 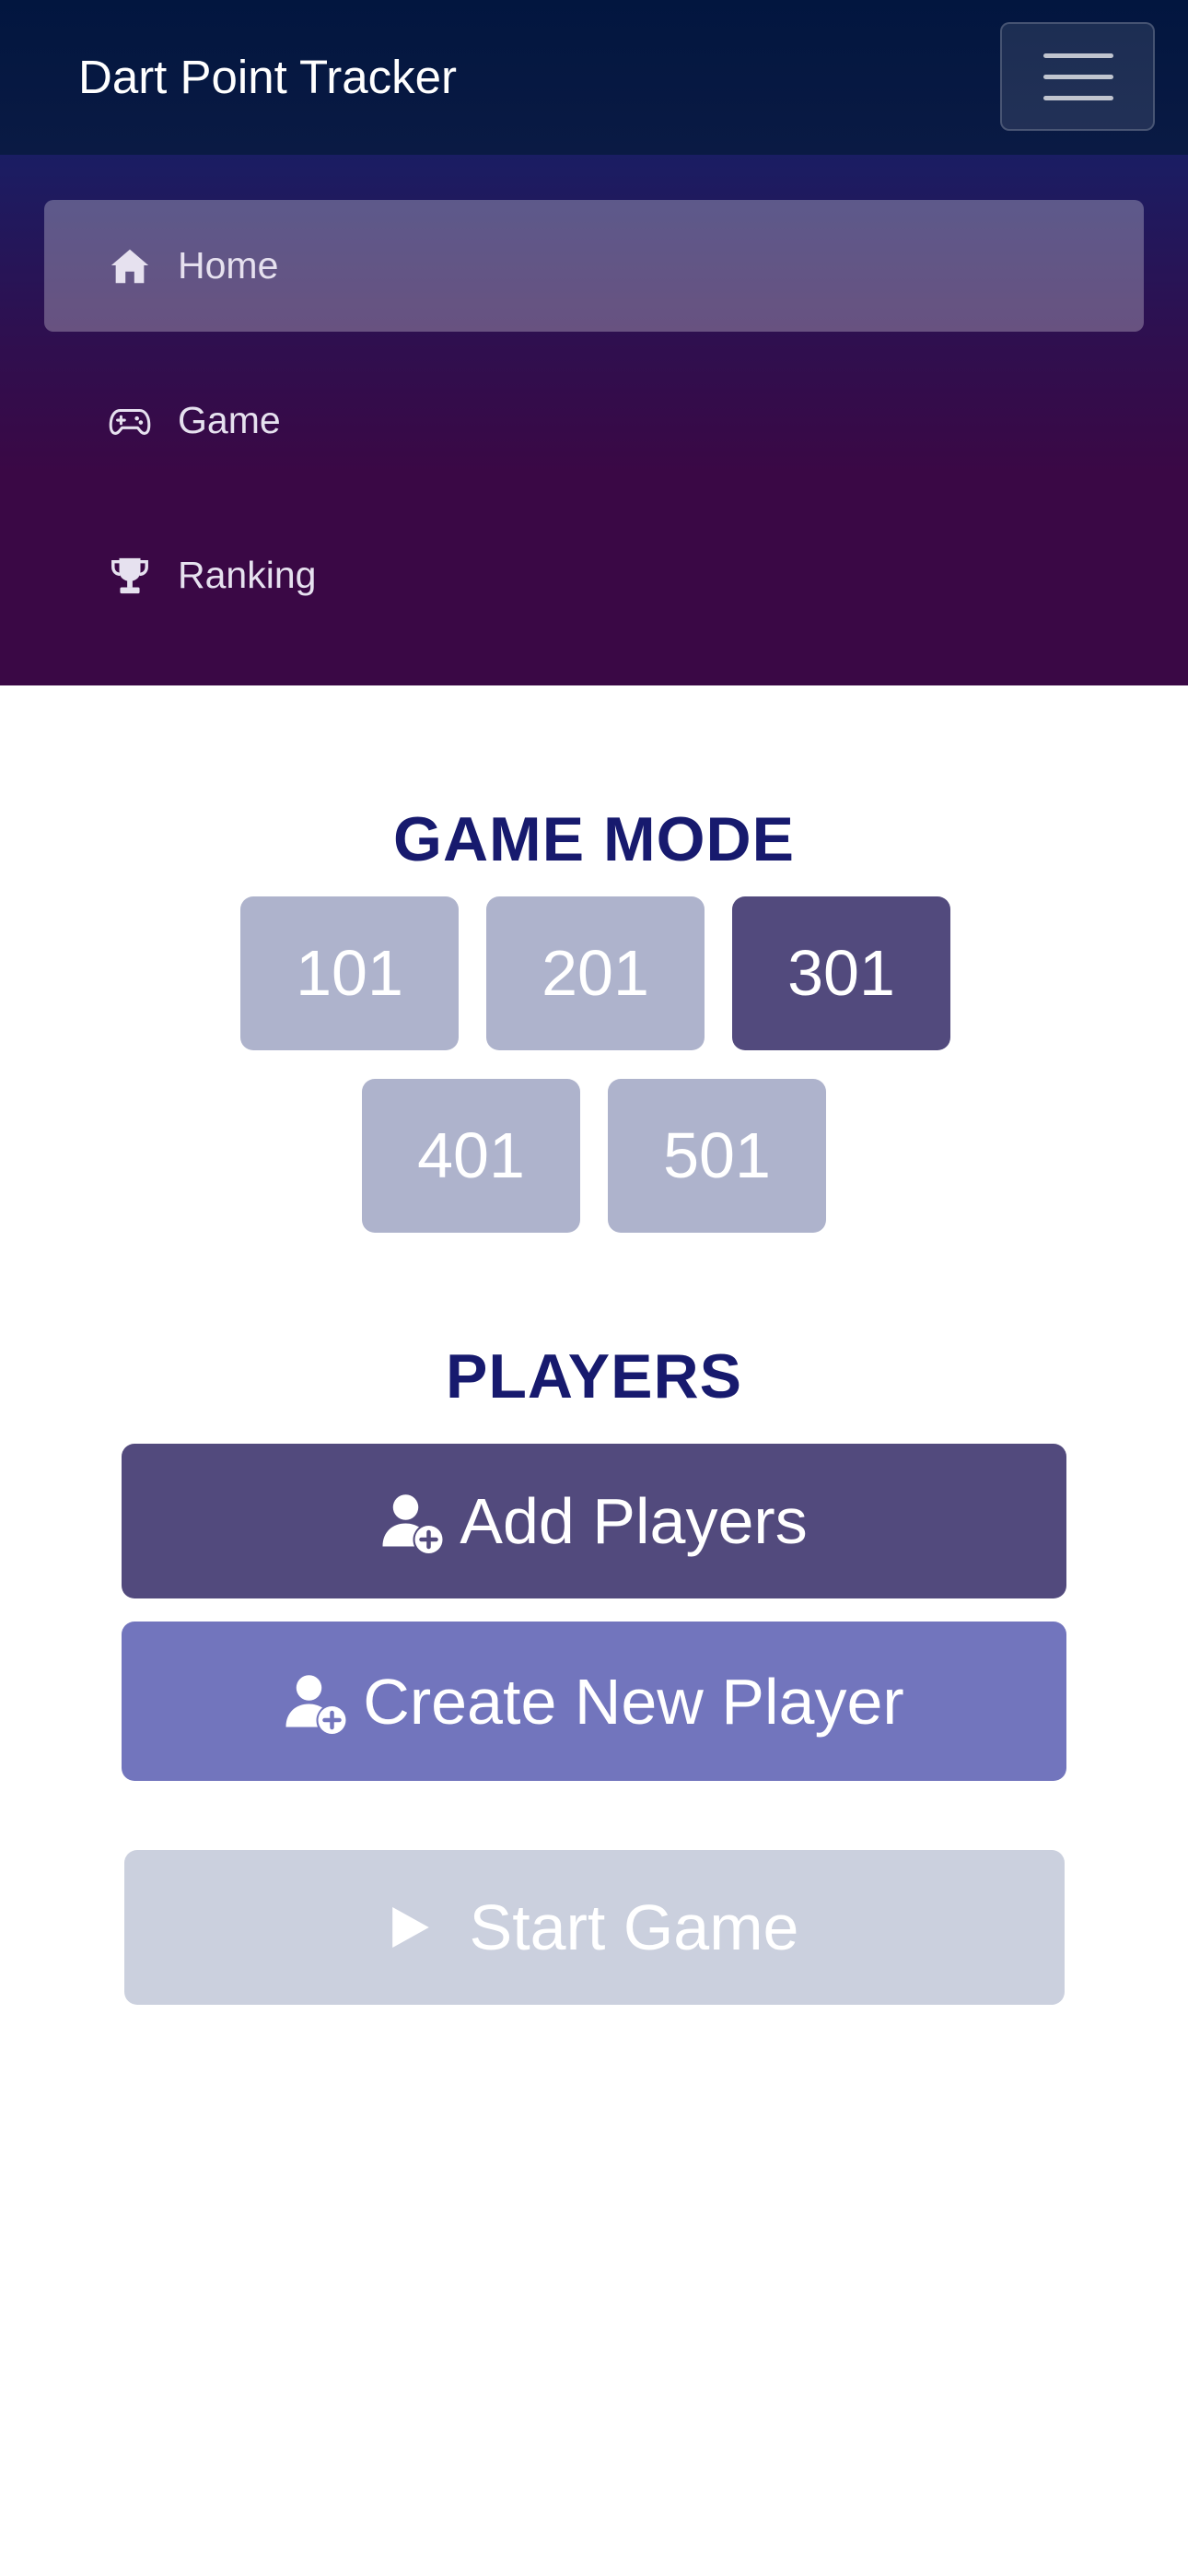 What do you see at coordinates (634, 1927) in the screenshot?
I see `start-game-label: Start Game` at bounding box center [634, 1927].